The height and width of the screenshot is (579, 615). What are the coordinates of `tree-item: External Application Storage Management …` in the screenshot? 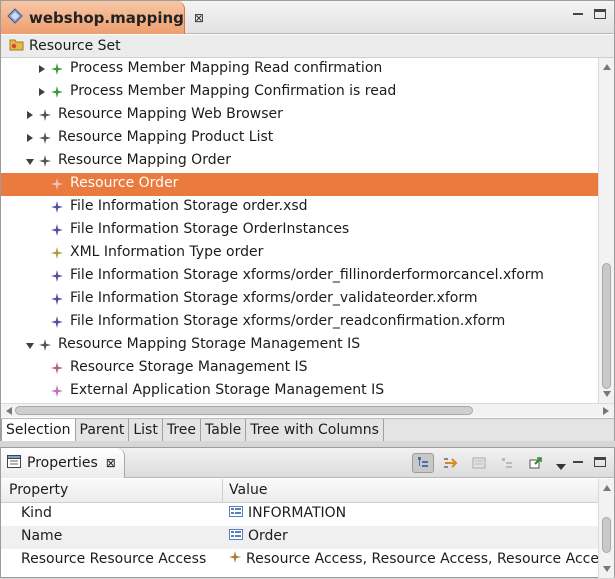 It's located at (299, 391).